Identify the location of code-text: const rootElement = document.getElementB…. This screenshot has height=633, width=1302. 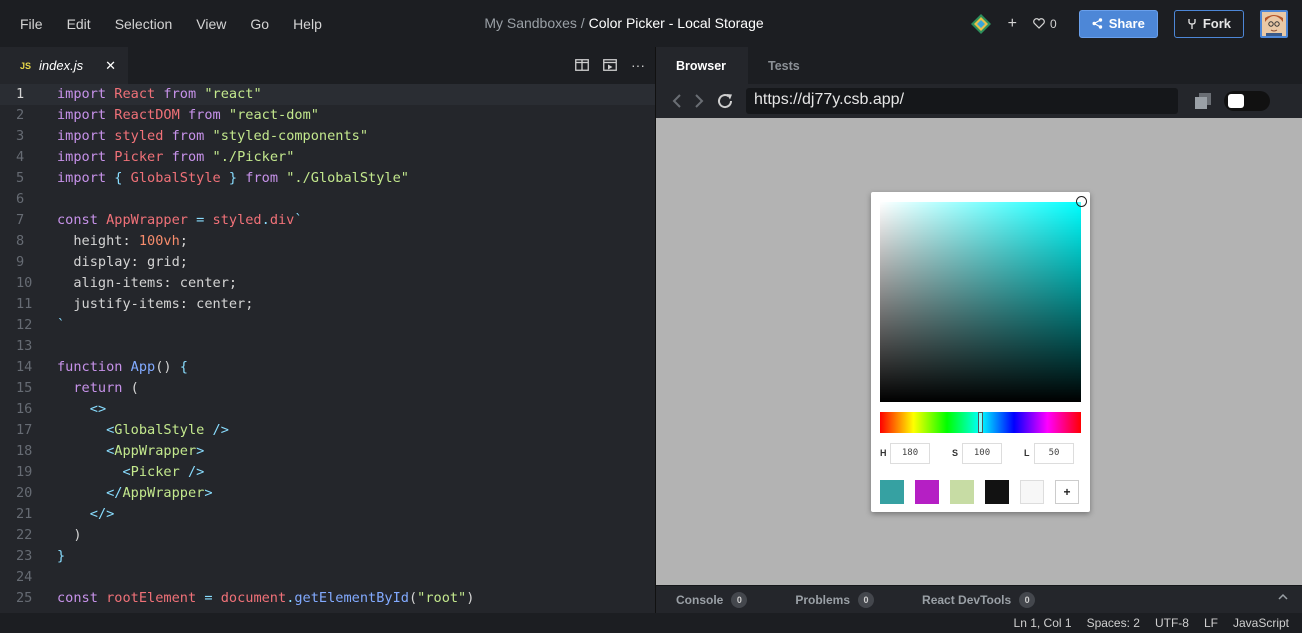
(259, 598).